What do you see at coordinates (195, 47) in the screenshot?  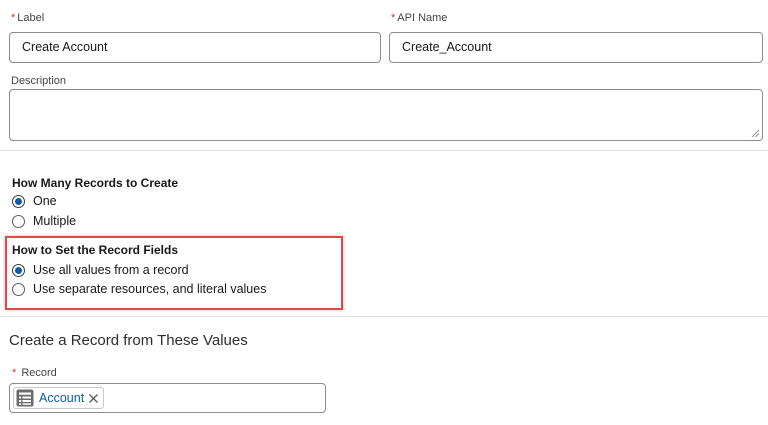 I see `label-input: Create Account` at bounding box center [195, 47].